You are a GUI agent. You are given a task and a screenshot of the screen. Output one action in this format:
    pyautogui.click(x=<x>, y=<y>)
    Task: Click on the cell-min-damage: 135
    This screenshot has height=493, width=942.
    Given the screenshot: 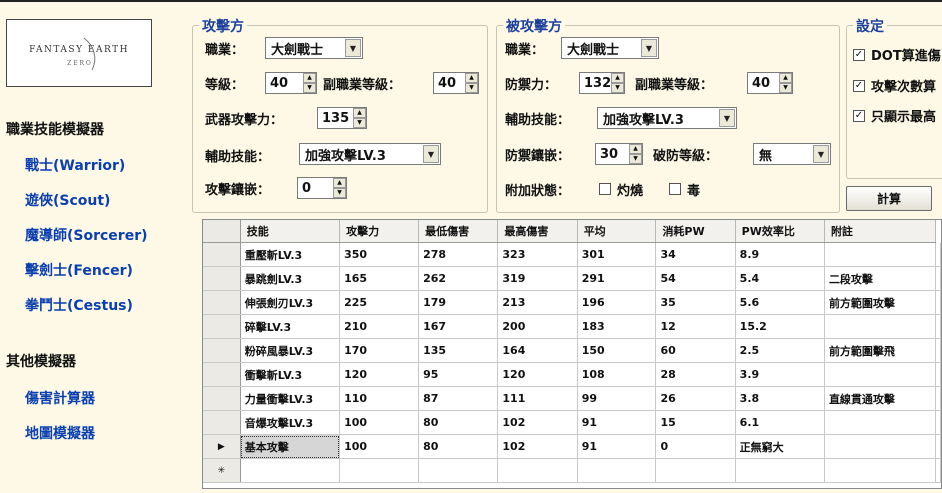 What is the action you would take?
    pyautogui.click(x=458, y=350)
    